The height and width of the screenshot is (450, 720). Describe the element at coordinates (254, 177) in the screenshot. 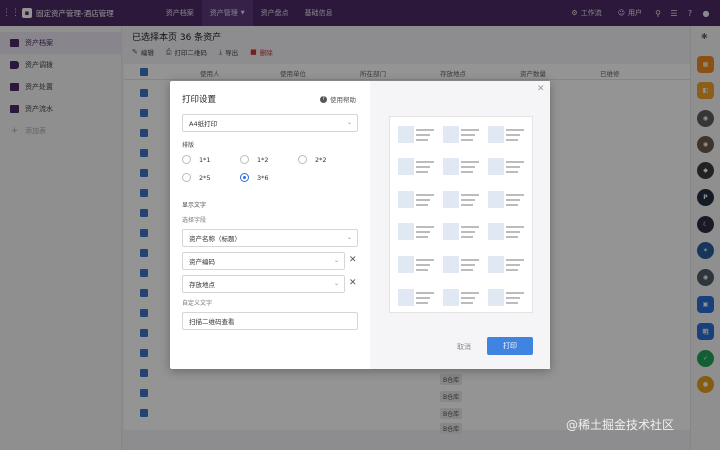

I see `layout-option-3x6: 3*6` at that location.